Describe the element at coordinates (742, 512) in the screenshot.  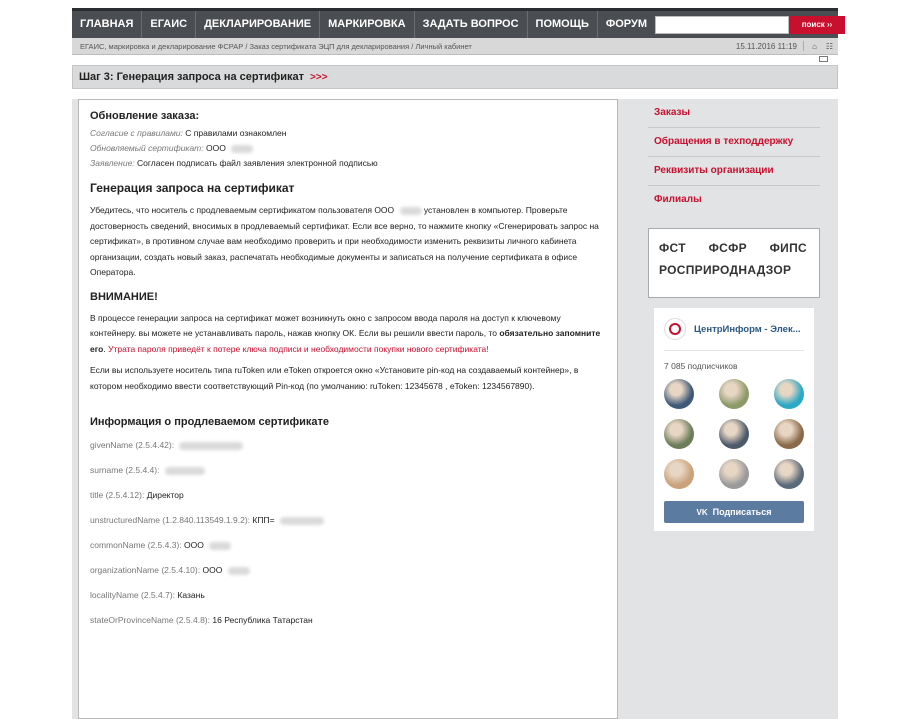
I see `subscribe-label: Подписаться` at that location.